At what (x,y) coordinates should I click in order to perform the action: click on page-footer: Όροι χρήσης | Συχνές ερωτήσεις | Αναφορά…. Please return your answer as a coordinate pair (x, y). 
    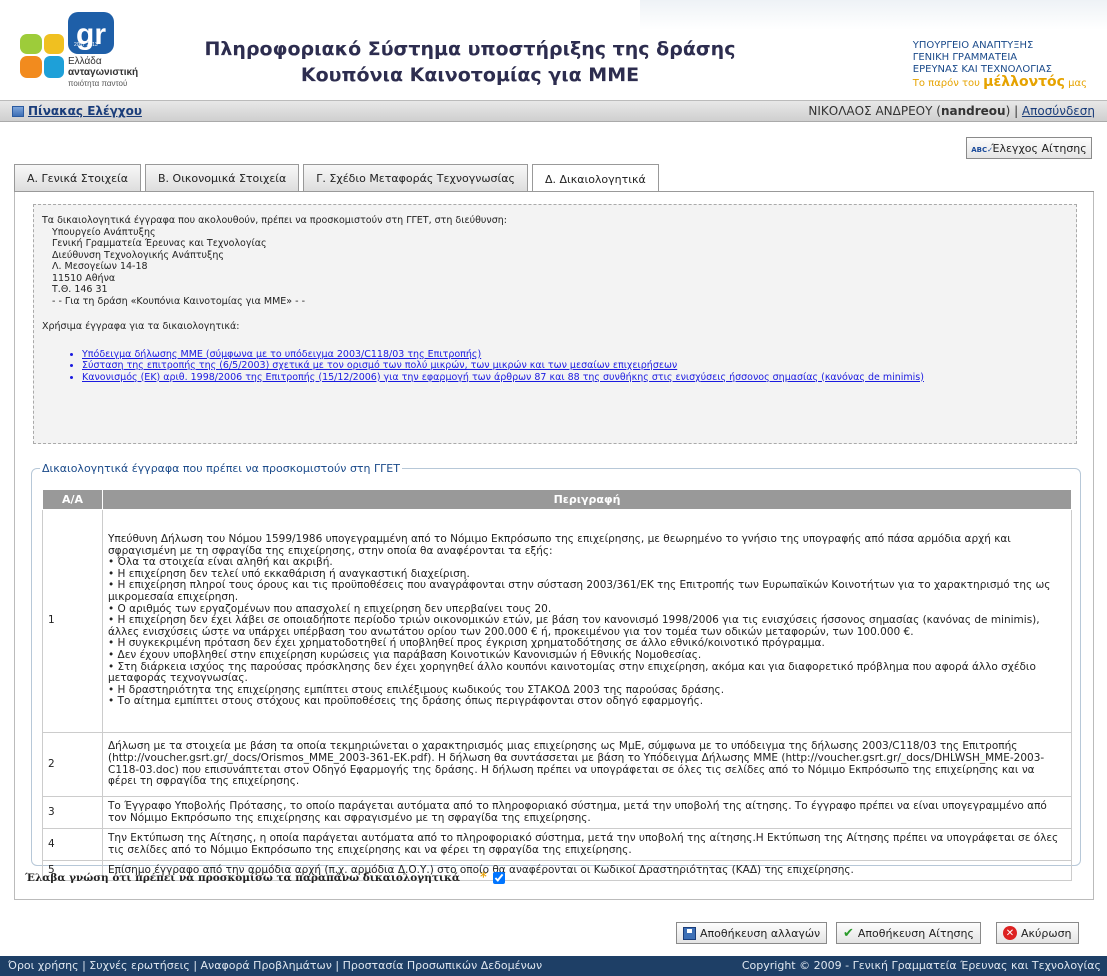
    Looking at the image, I should click on (553, 966).